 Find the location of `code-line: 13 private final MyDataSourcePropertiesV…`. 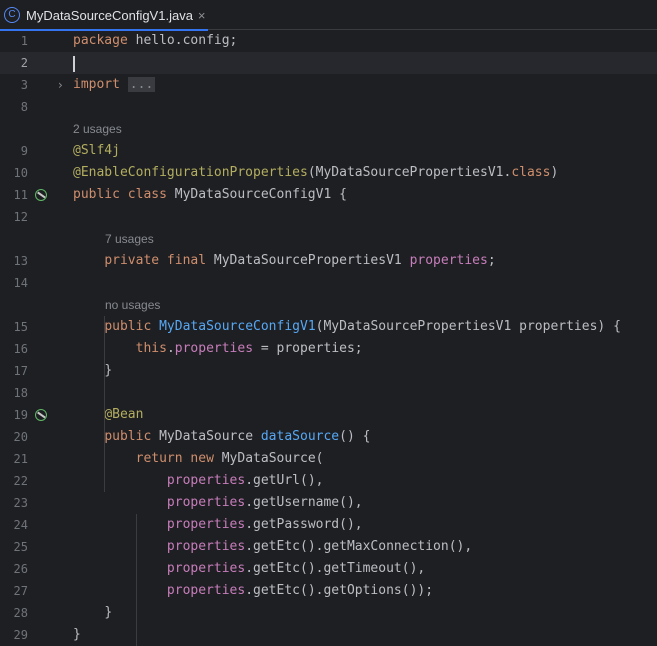

code-line: 13 private final MyDataSourcePropertiesV… is located at coordinates (328, 261).